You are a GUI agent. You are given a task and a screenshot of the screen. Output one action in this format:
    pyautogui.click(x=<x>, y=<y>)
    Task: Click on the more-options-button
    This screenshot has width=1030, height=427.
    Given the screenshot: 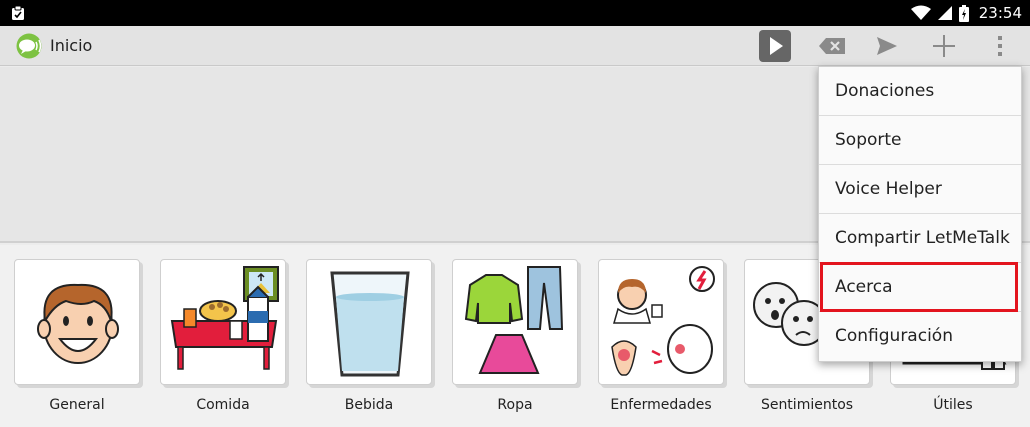 What is the action you would take?
    pyautogui.click(x=1000, y=46)
    